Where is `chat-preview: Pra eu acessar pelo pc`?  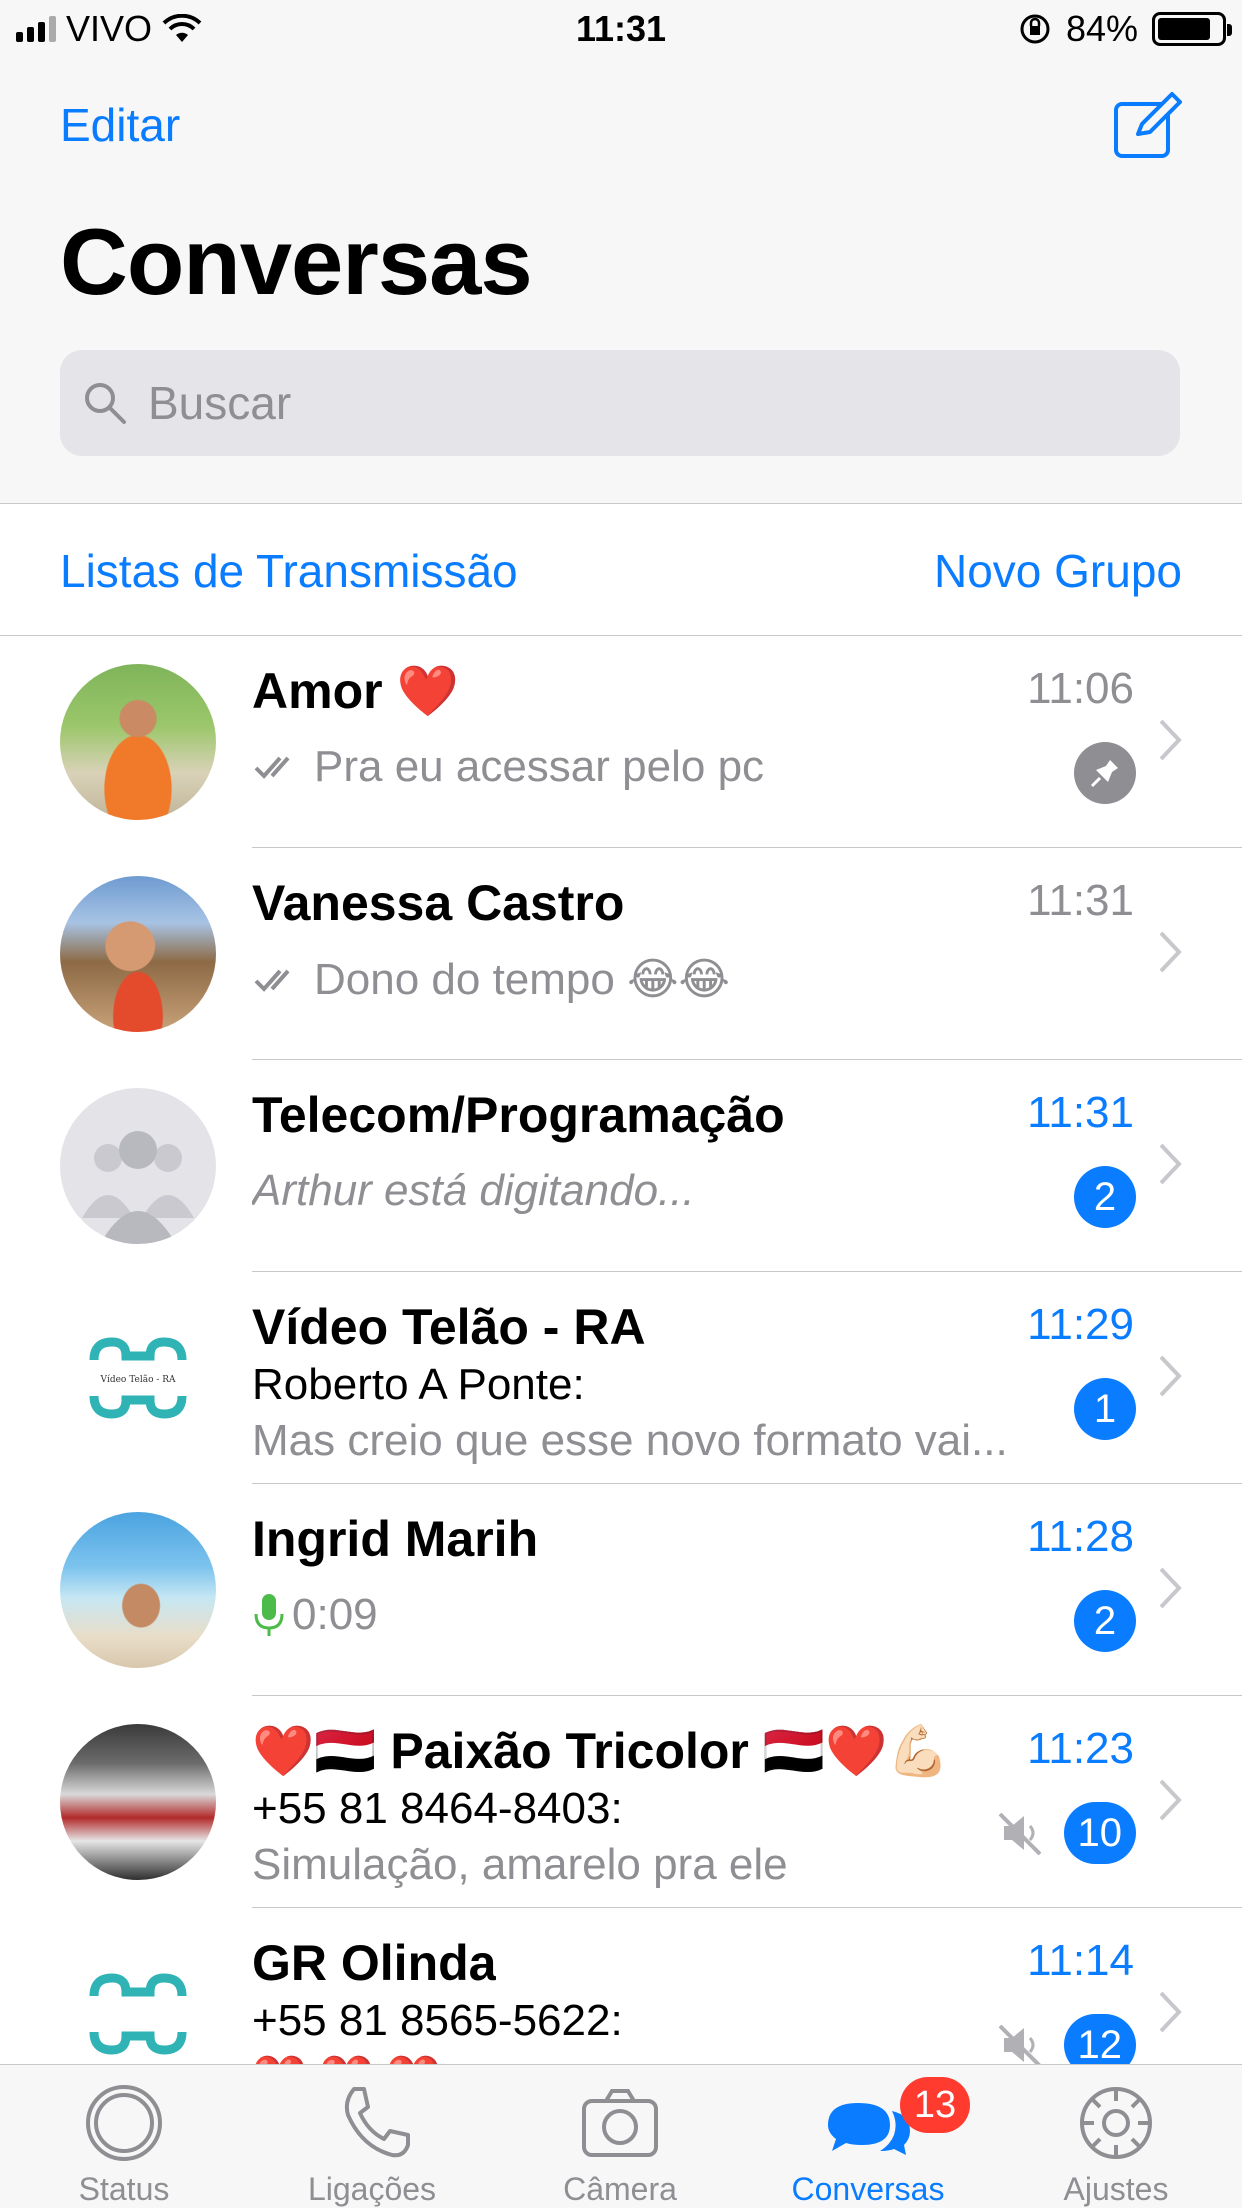
chat-preview: Pra eu acessar pelo pc is located at coordinates (508, 767).